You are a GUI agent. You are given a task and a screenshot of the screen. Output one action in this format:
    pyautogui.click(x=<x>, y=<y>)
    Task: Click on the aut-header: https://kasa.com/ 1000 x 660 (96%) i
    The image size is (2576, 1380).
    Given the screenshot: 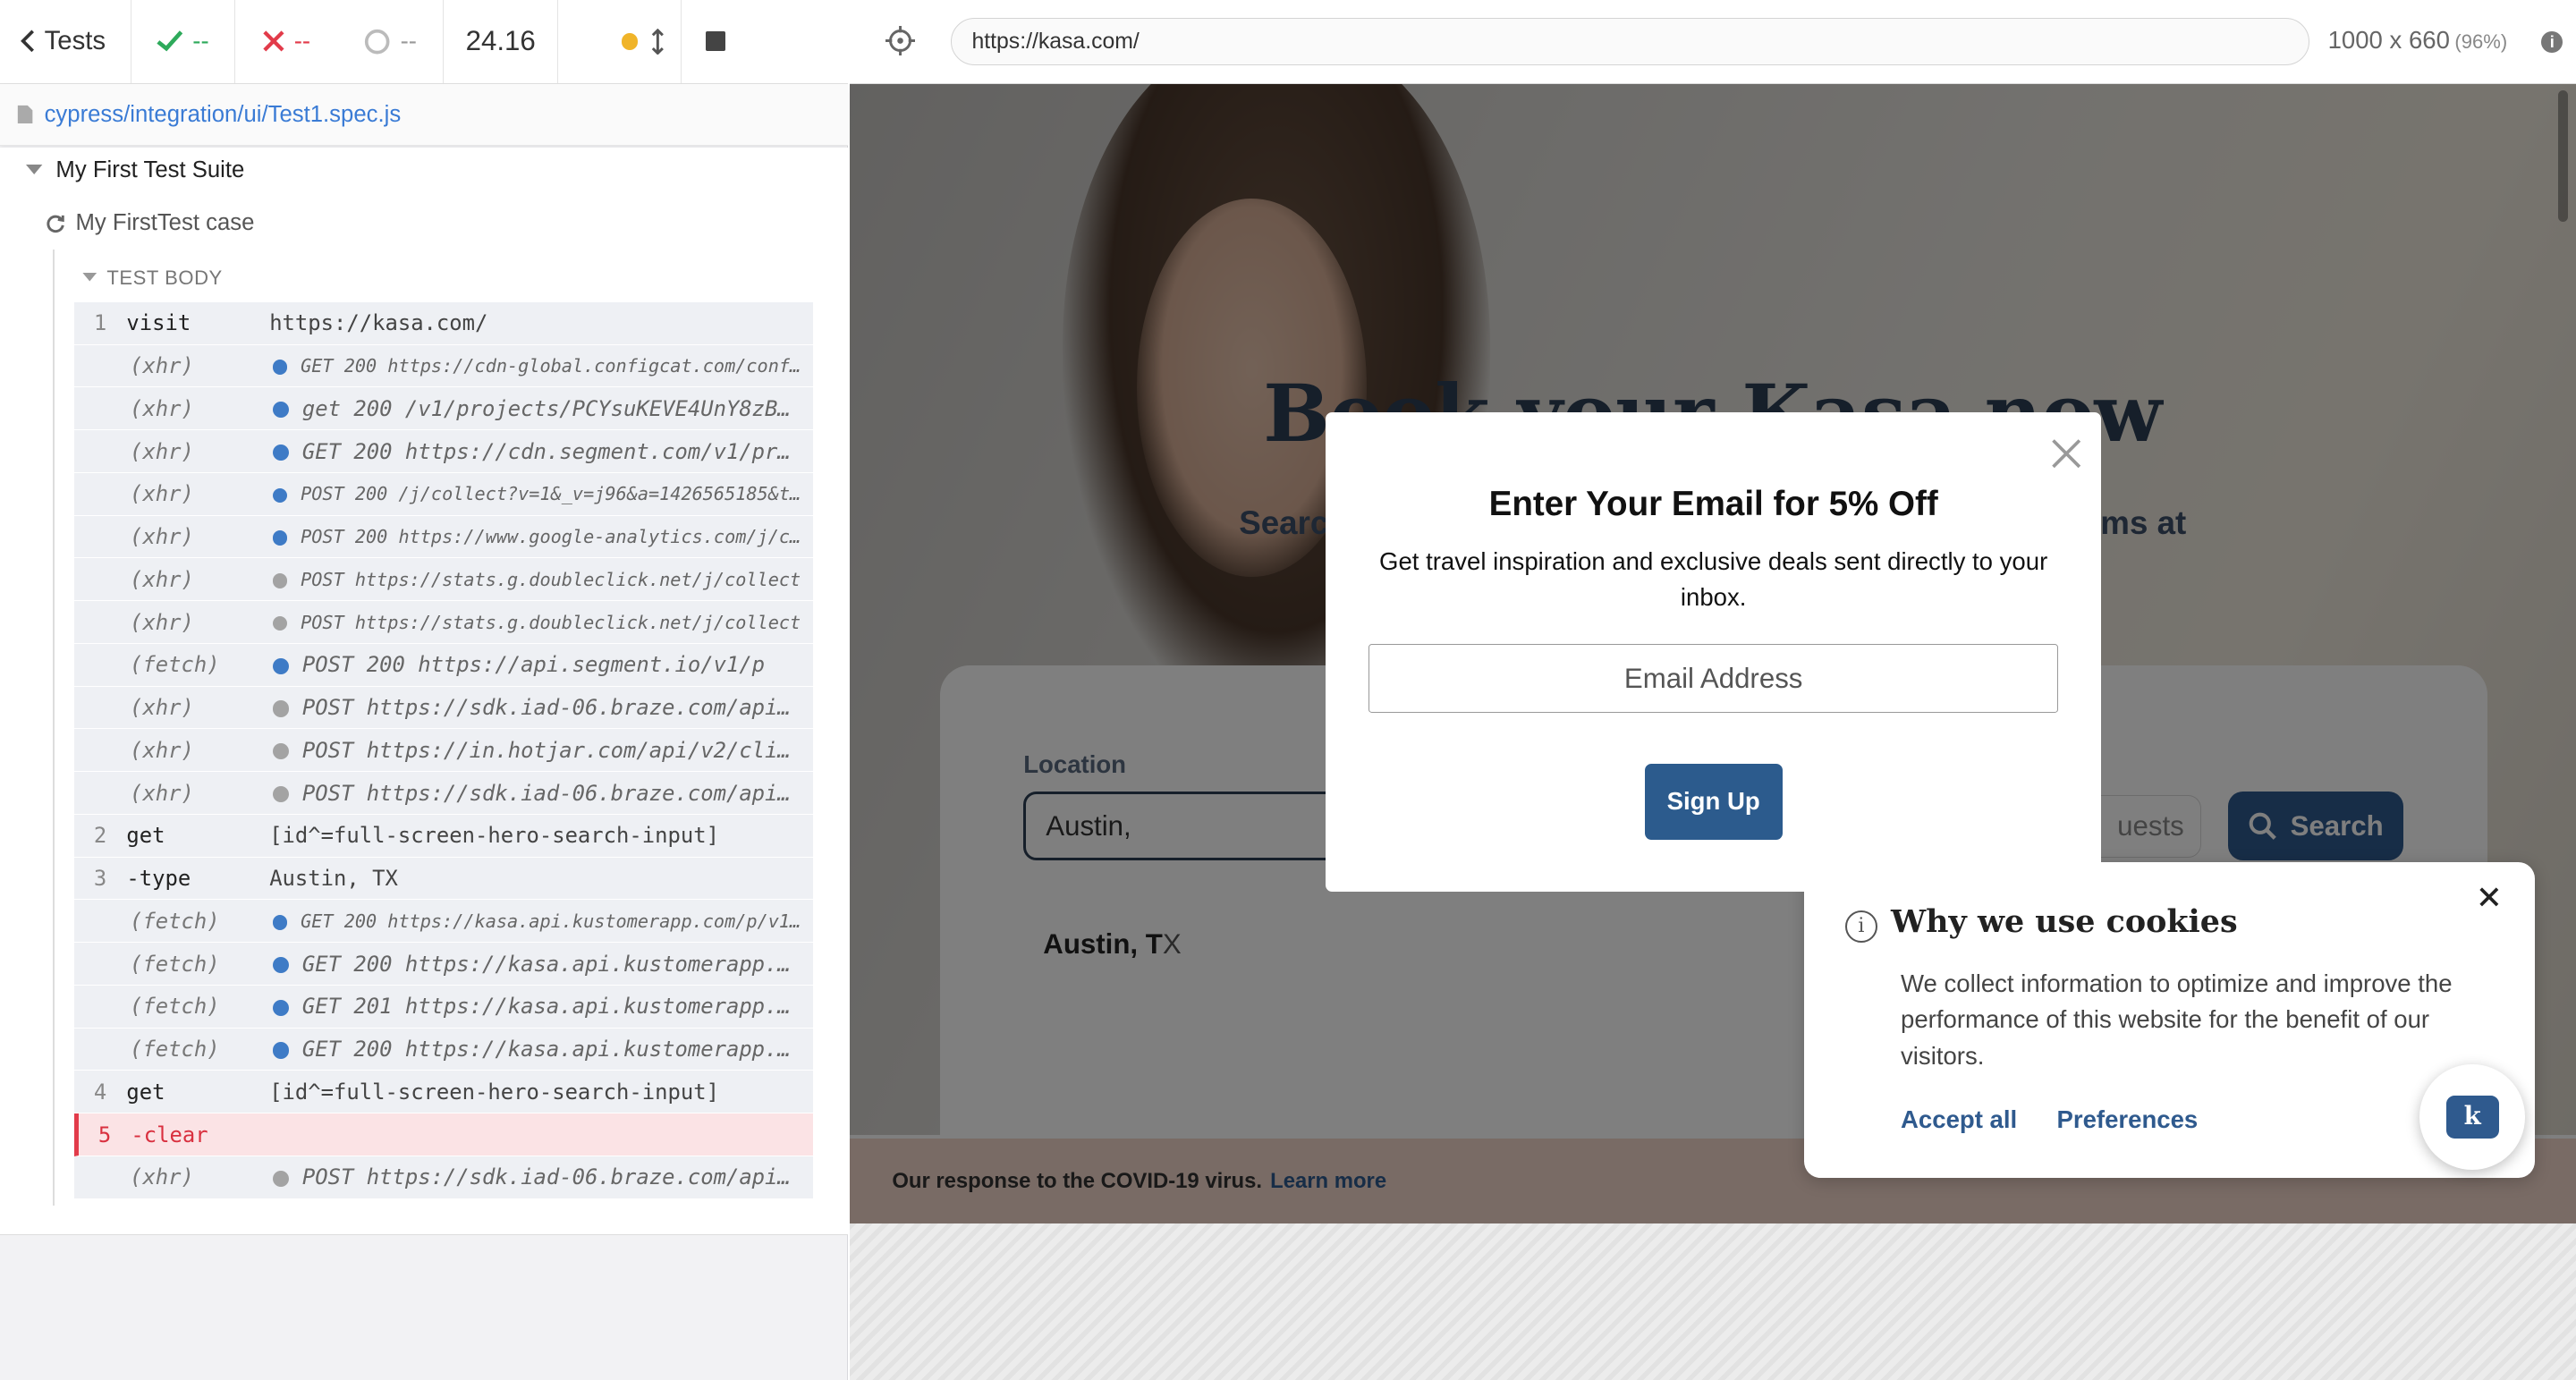 What is the action you would take?
    pyautogui.click(x=1712, y=42)
    